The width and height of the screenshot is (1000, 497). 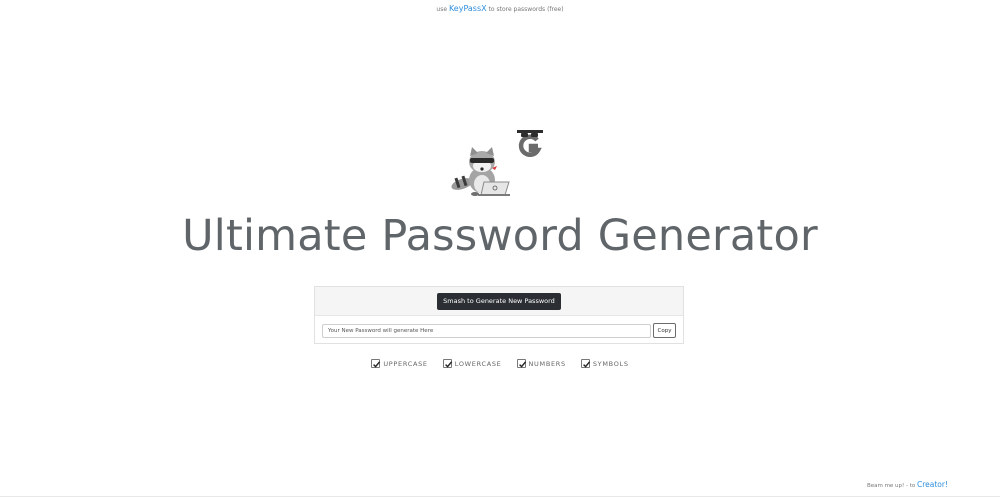 I want to click on option-symbols: SYMBOLS, so click(x=604, y=363).